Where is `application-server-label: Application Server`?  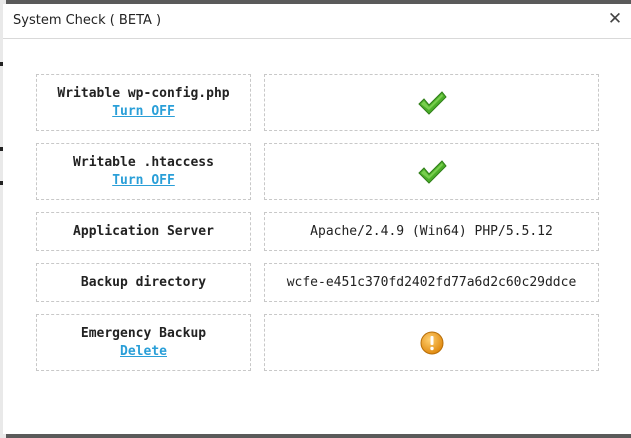
application-server-label: Application Server is located at coordinates (143, 231).